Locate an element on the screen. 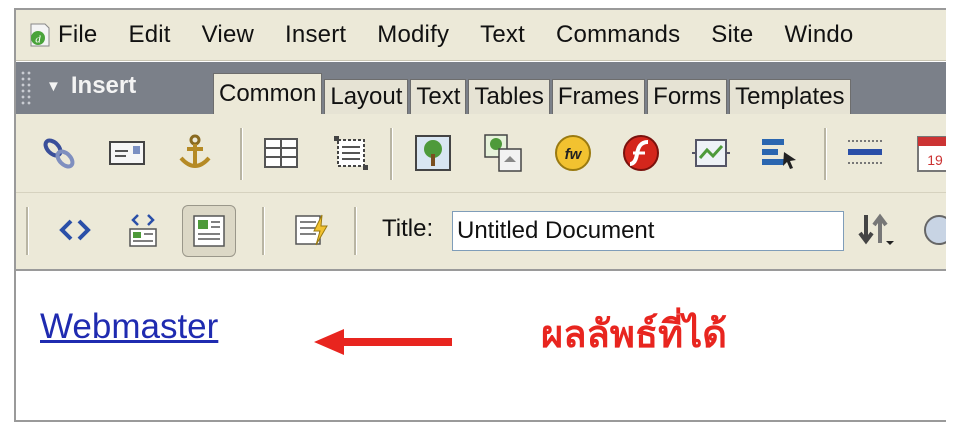  date-icon: 19 is located at coordinates (930, 153).